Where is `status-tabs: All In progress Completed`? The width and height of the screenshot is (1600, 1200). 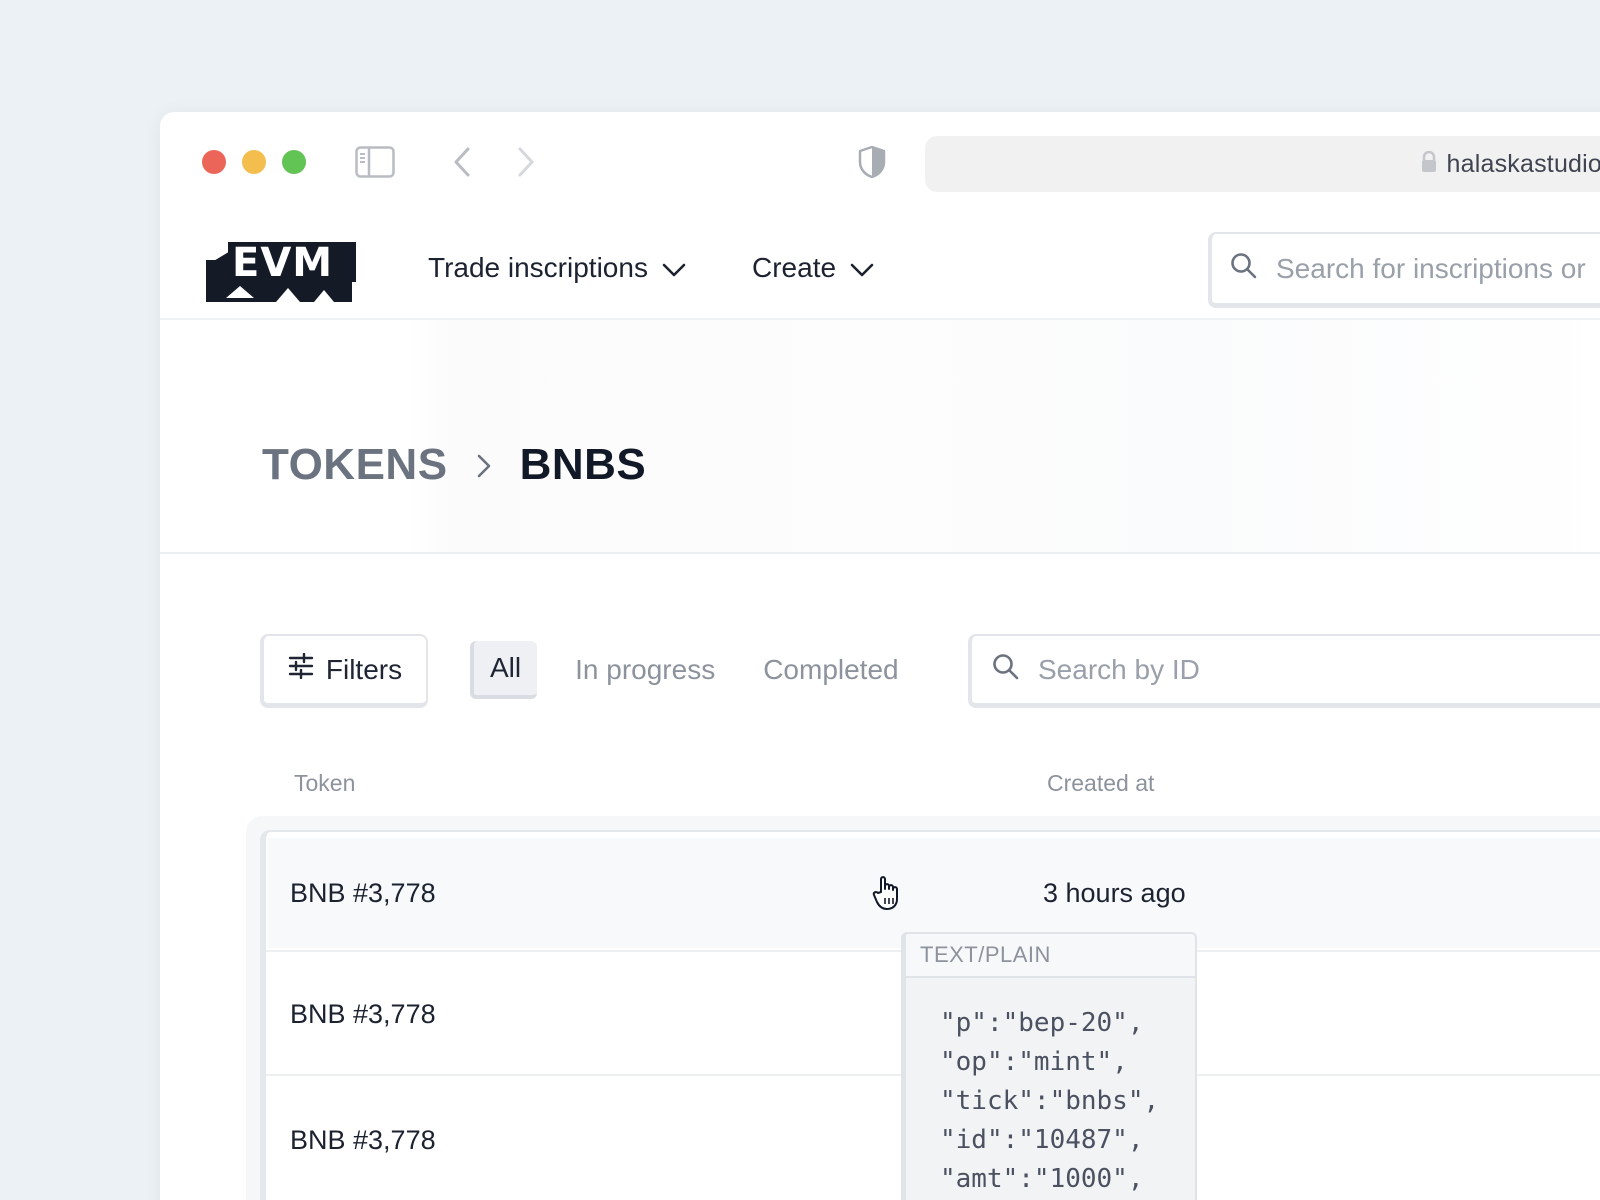
status-tabs: All In progress Completed is located at coordinates (696, 670).